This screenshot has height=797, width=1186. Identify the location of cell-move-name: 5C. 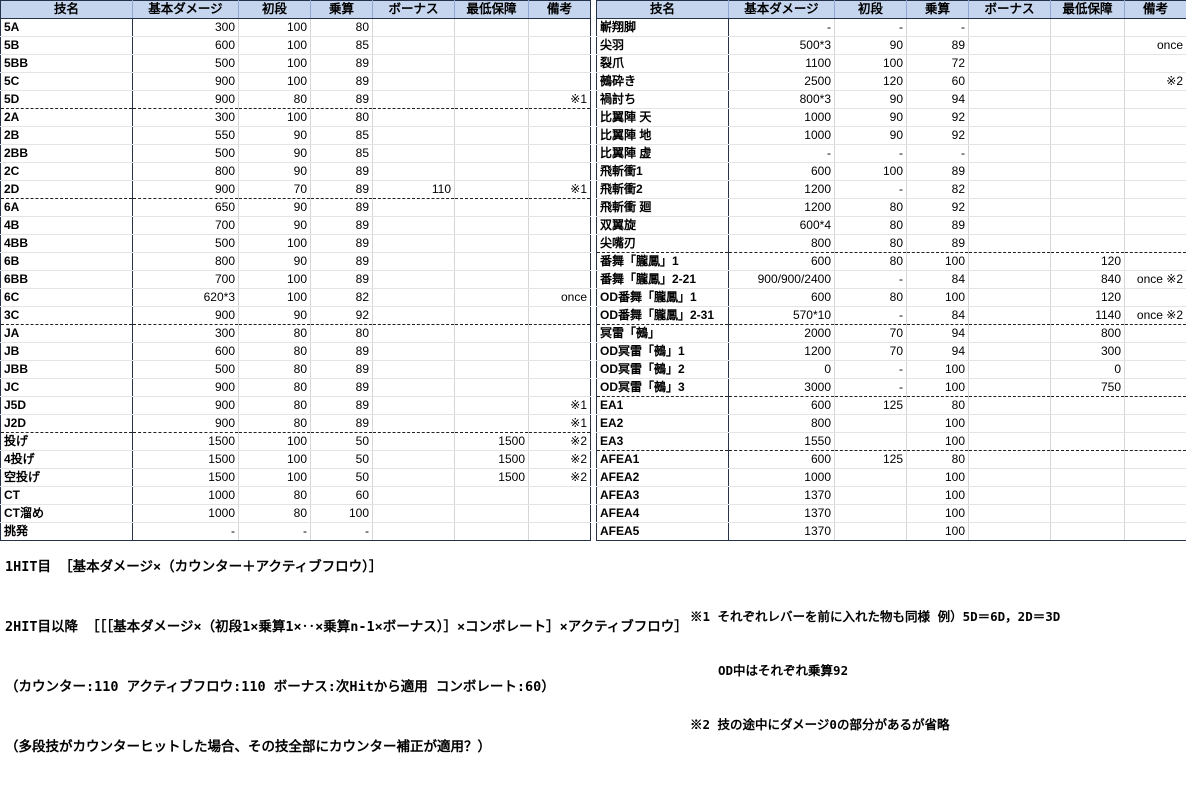
(67, 82).